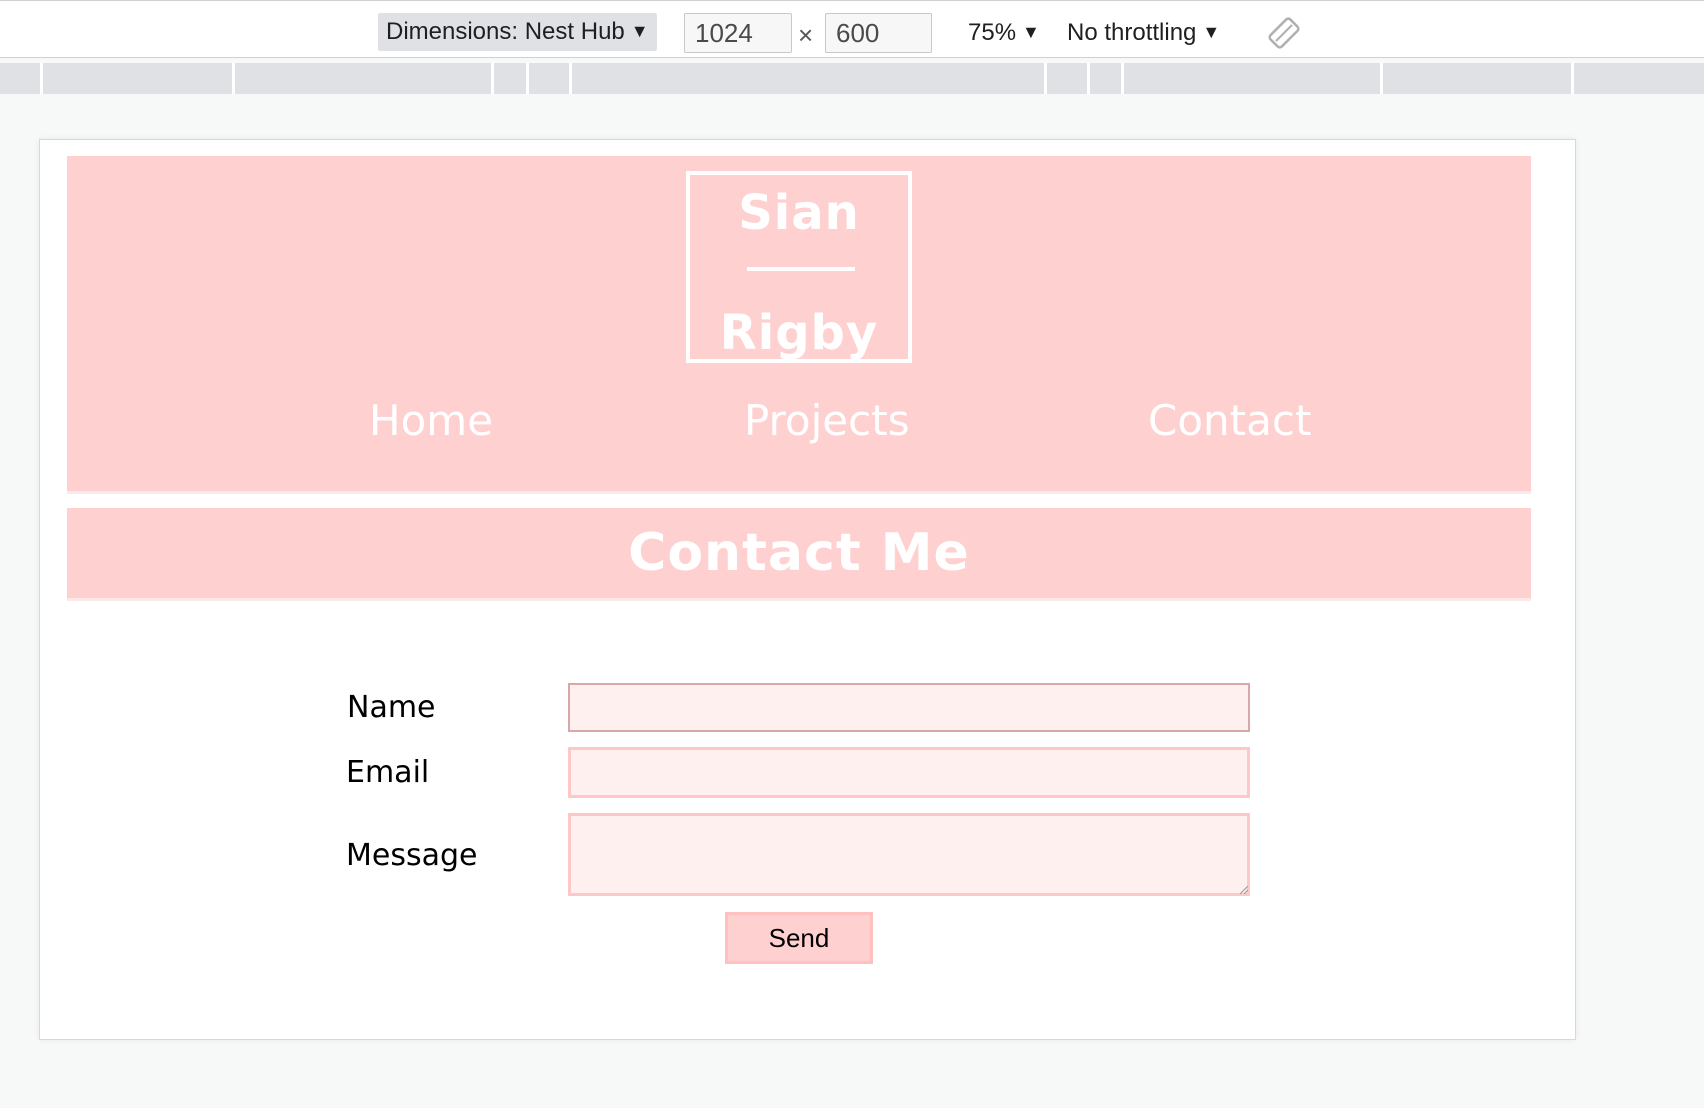 This screenshot has width=1704, height=1108. Describe the element at coordinates (391, 707) in the screenshot. I see `name-label: Name` at that location.